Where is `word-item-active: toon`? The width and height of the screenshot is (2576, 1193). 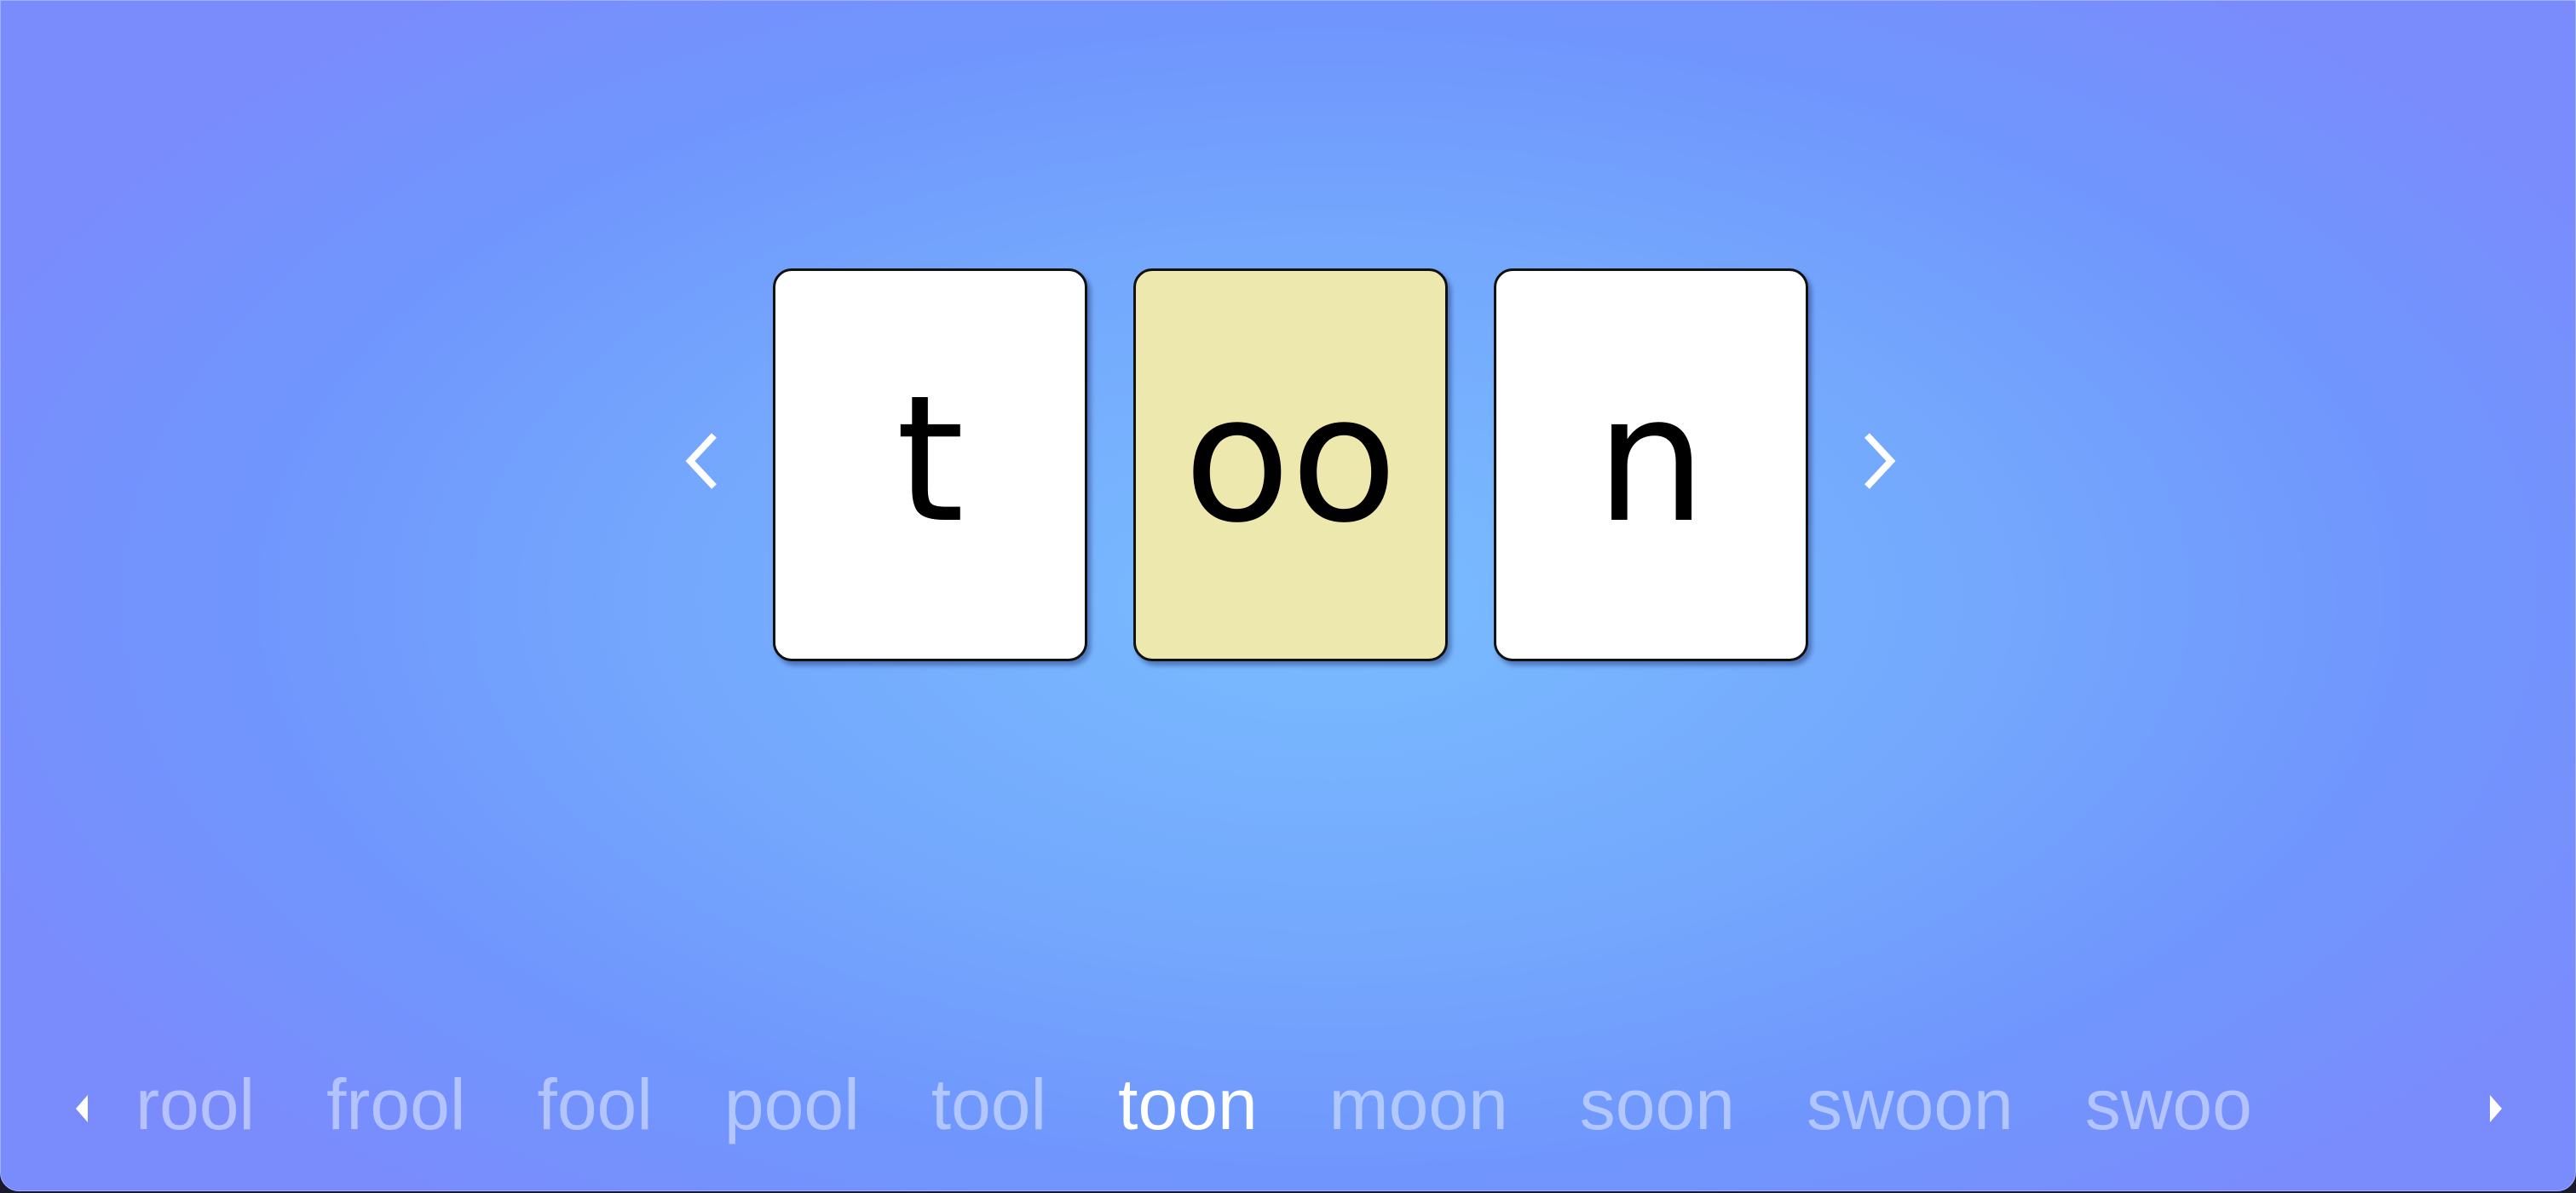
word-item-active: toon is located at coordinates (1188, 1109).